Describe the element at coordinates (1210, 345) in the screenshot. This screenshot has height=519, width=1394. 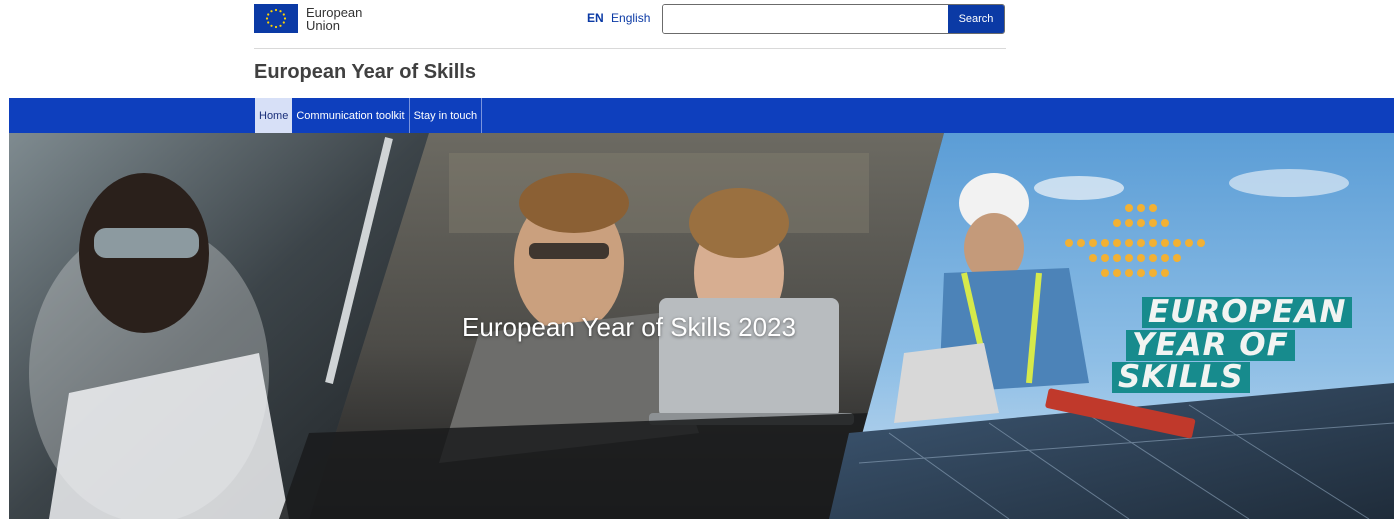
I see `badge-line-2: YEAR OF` at that location.